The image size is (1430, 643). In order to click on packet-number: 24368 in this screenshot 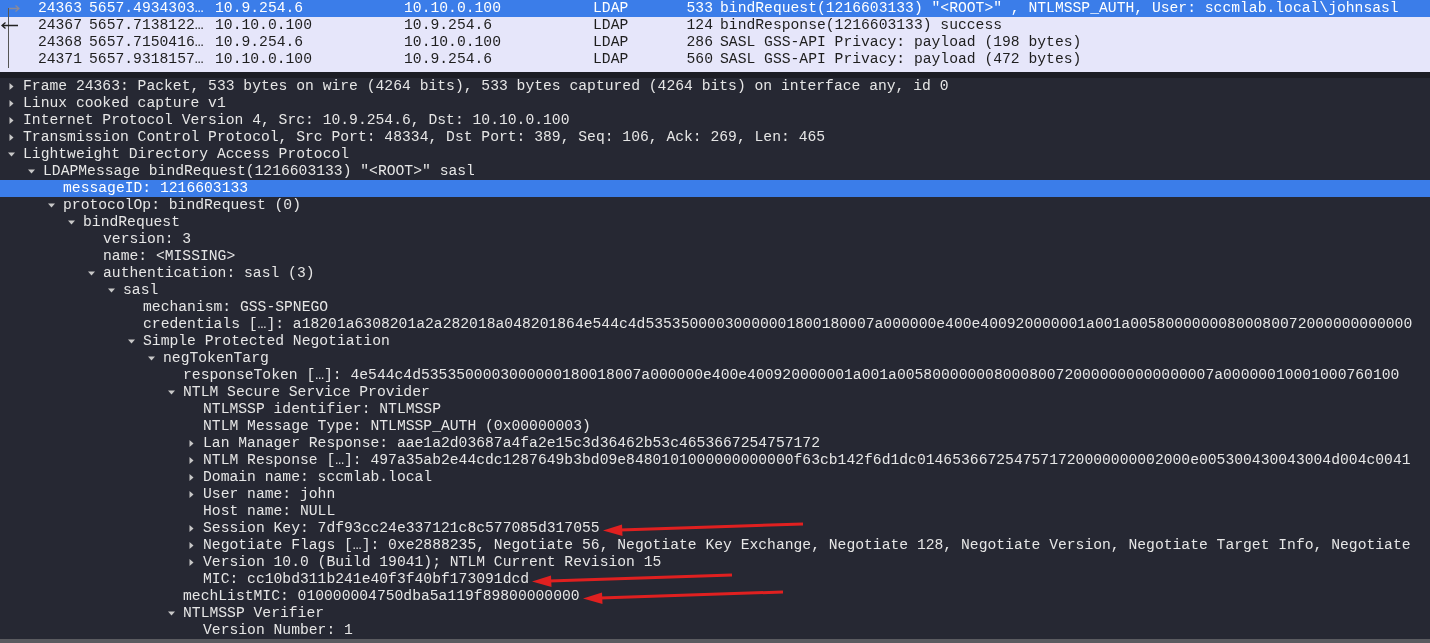, I will do `click(59, 42)`.